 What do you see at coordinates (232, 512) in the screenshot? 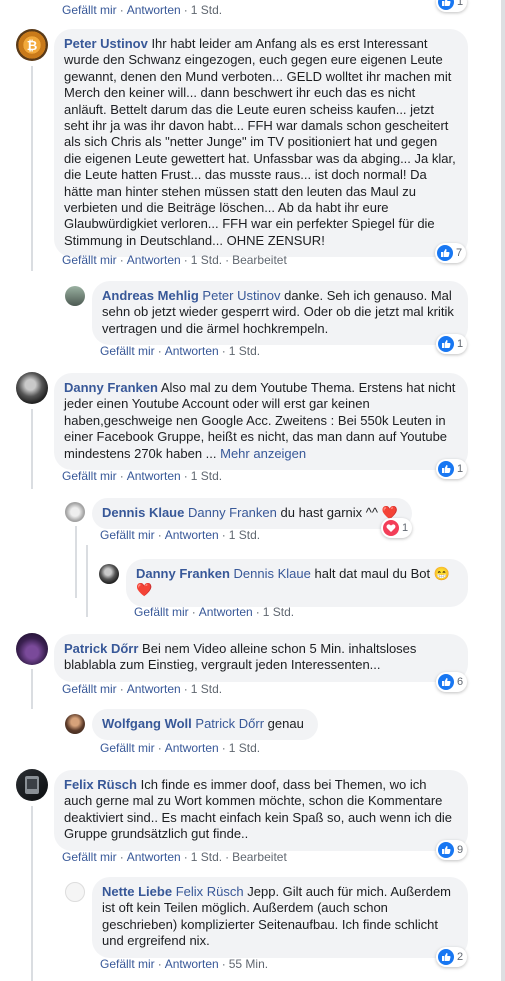
I see `mention-link: Danny Franken` at bounding box center [232, 512].